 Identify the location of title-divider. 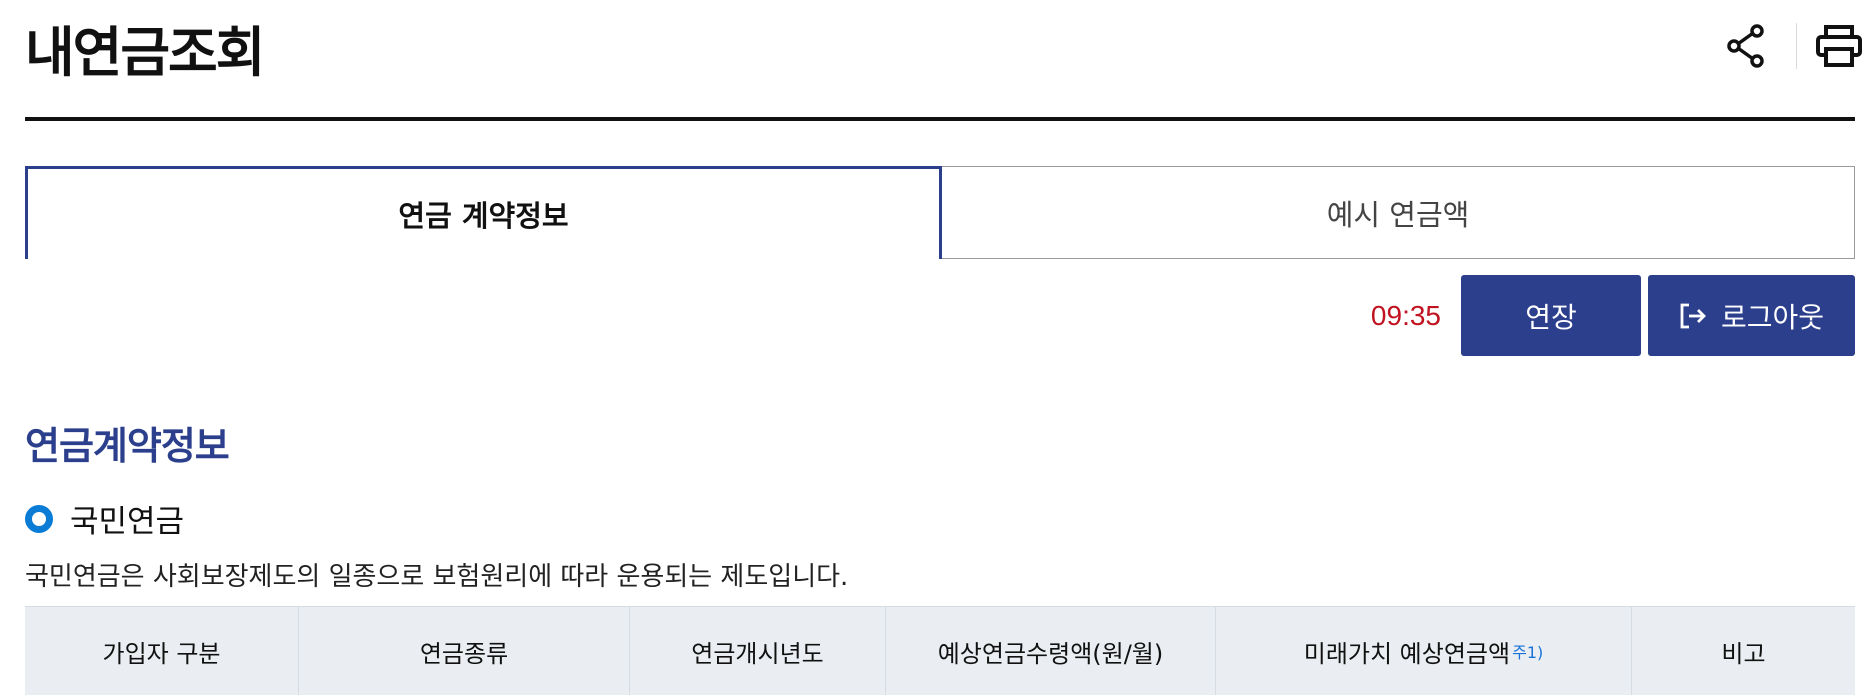
(940, 119).